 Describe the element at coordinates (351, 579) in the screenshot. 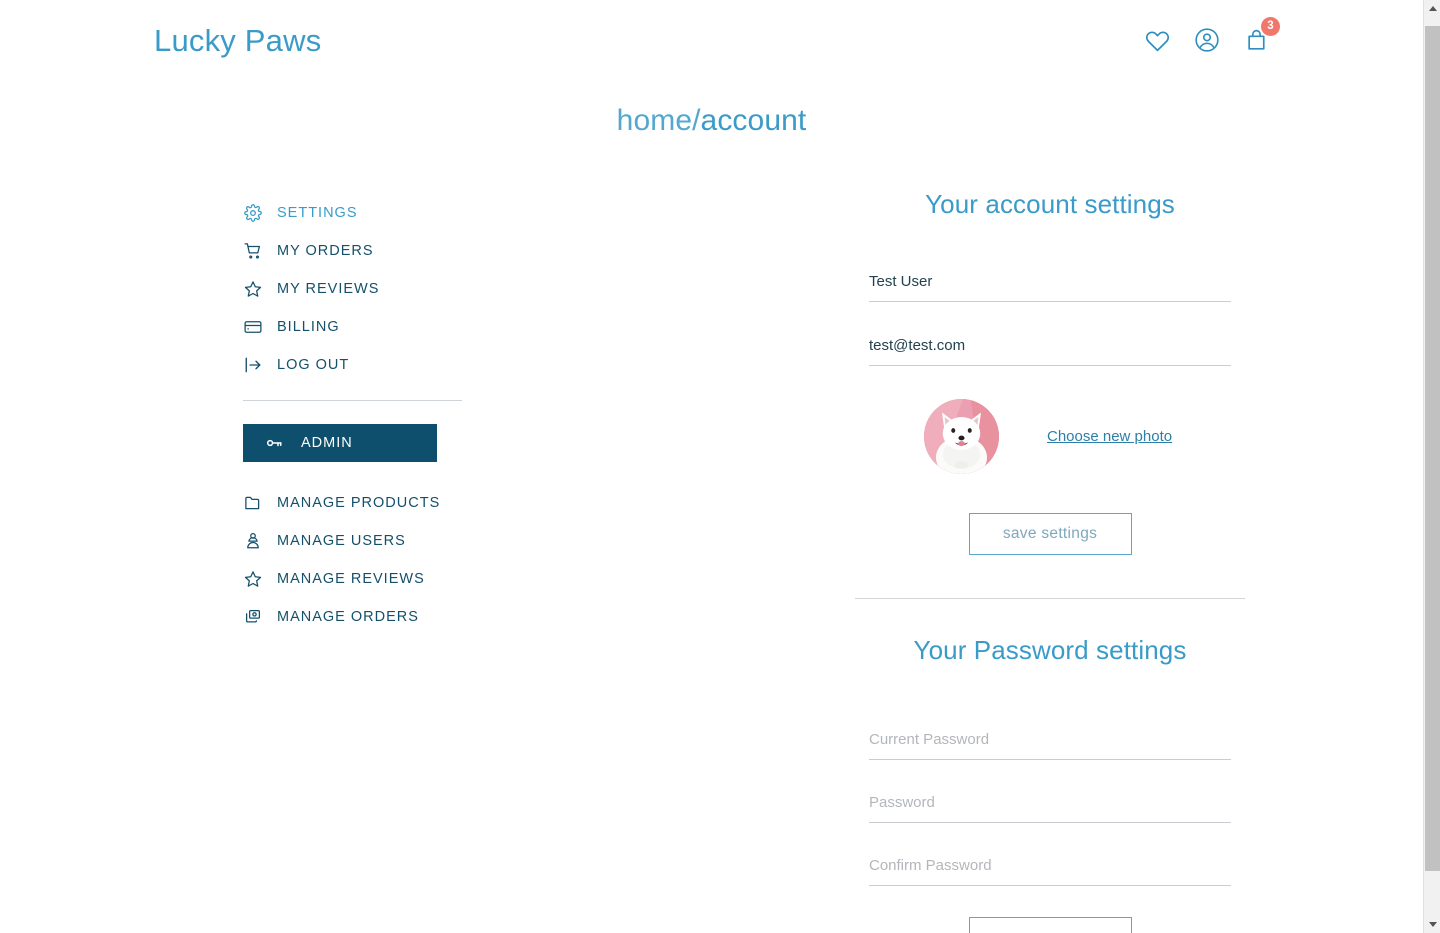

I see `sidebar-item-label: MANAGE REVIEWS` at that location.